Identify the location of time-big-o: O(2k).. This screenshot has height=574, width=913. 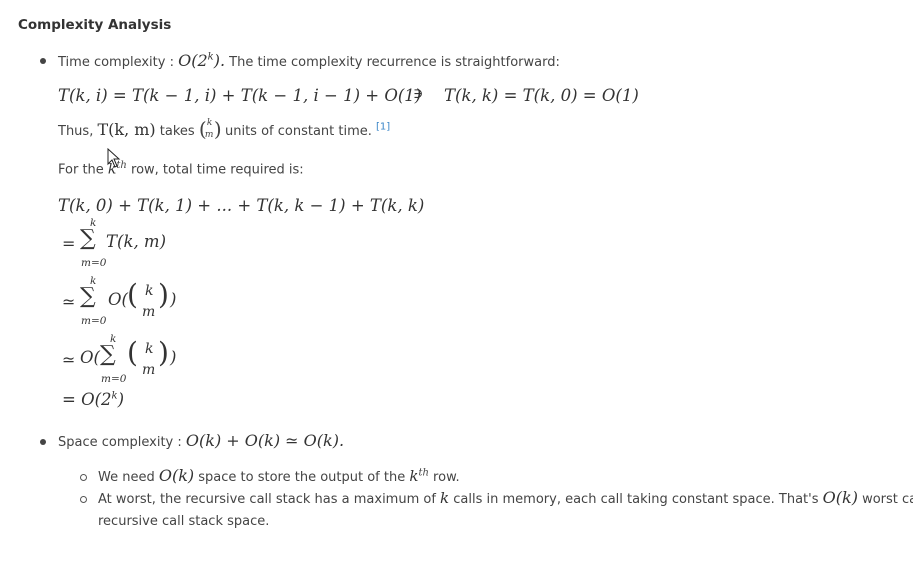
(202, 60).